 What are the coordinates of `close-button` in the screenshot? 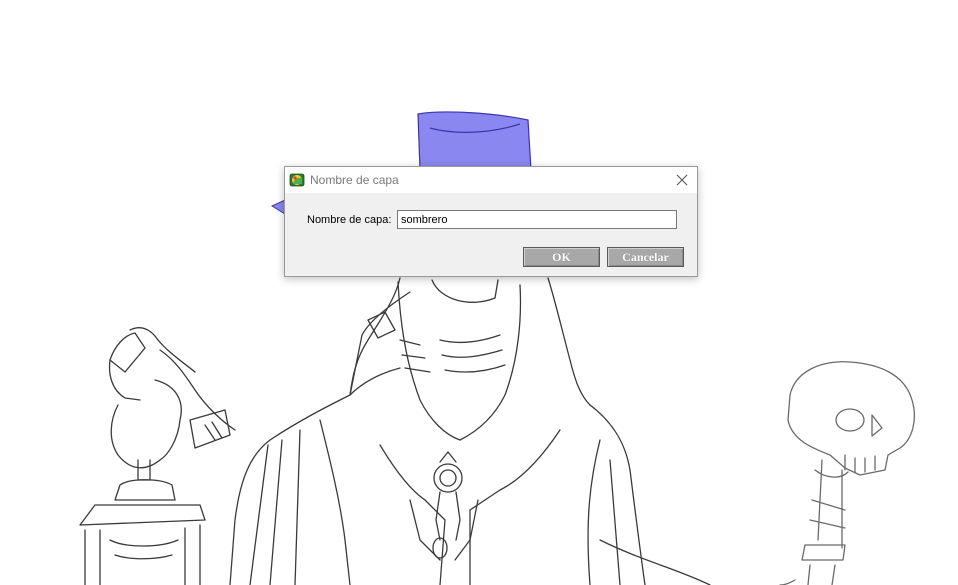 It's located at (682, 180).